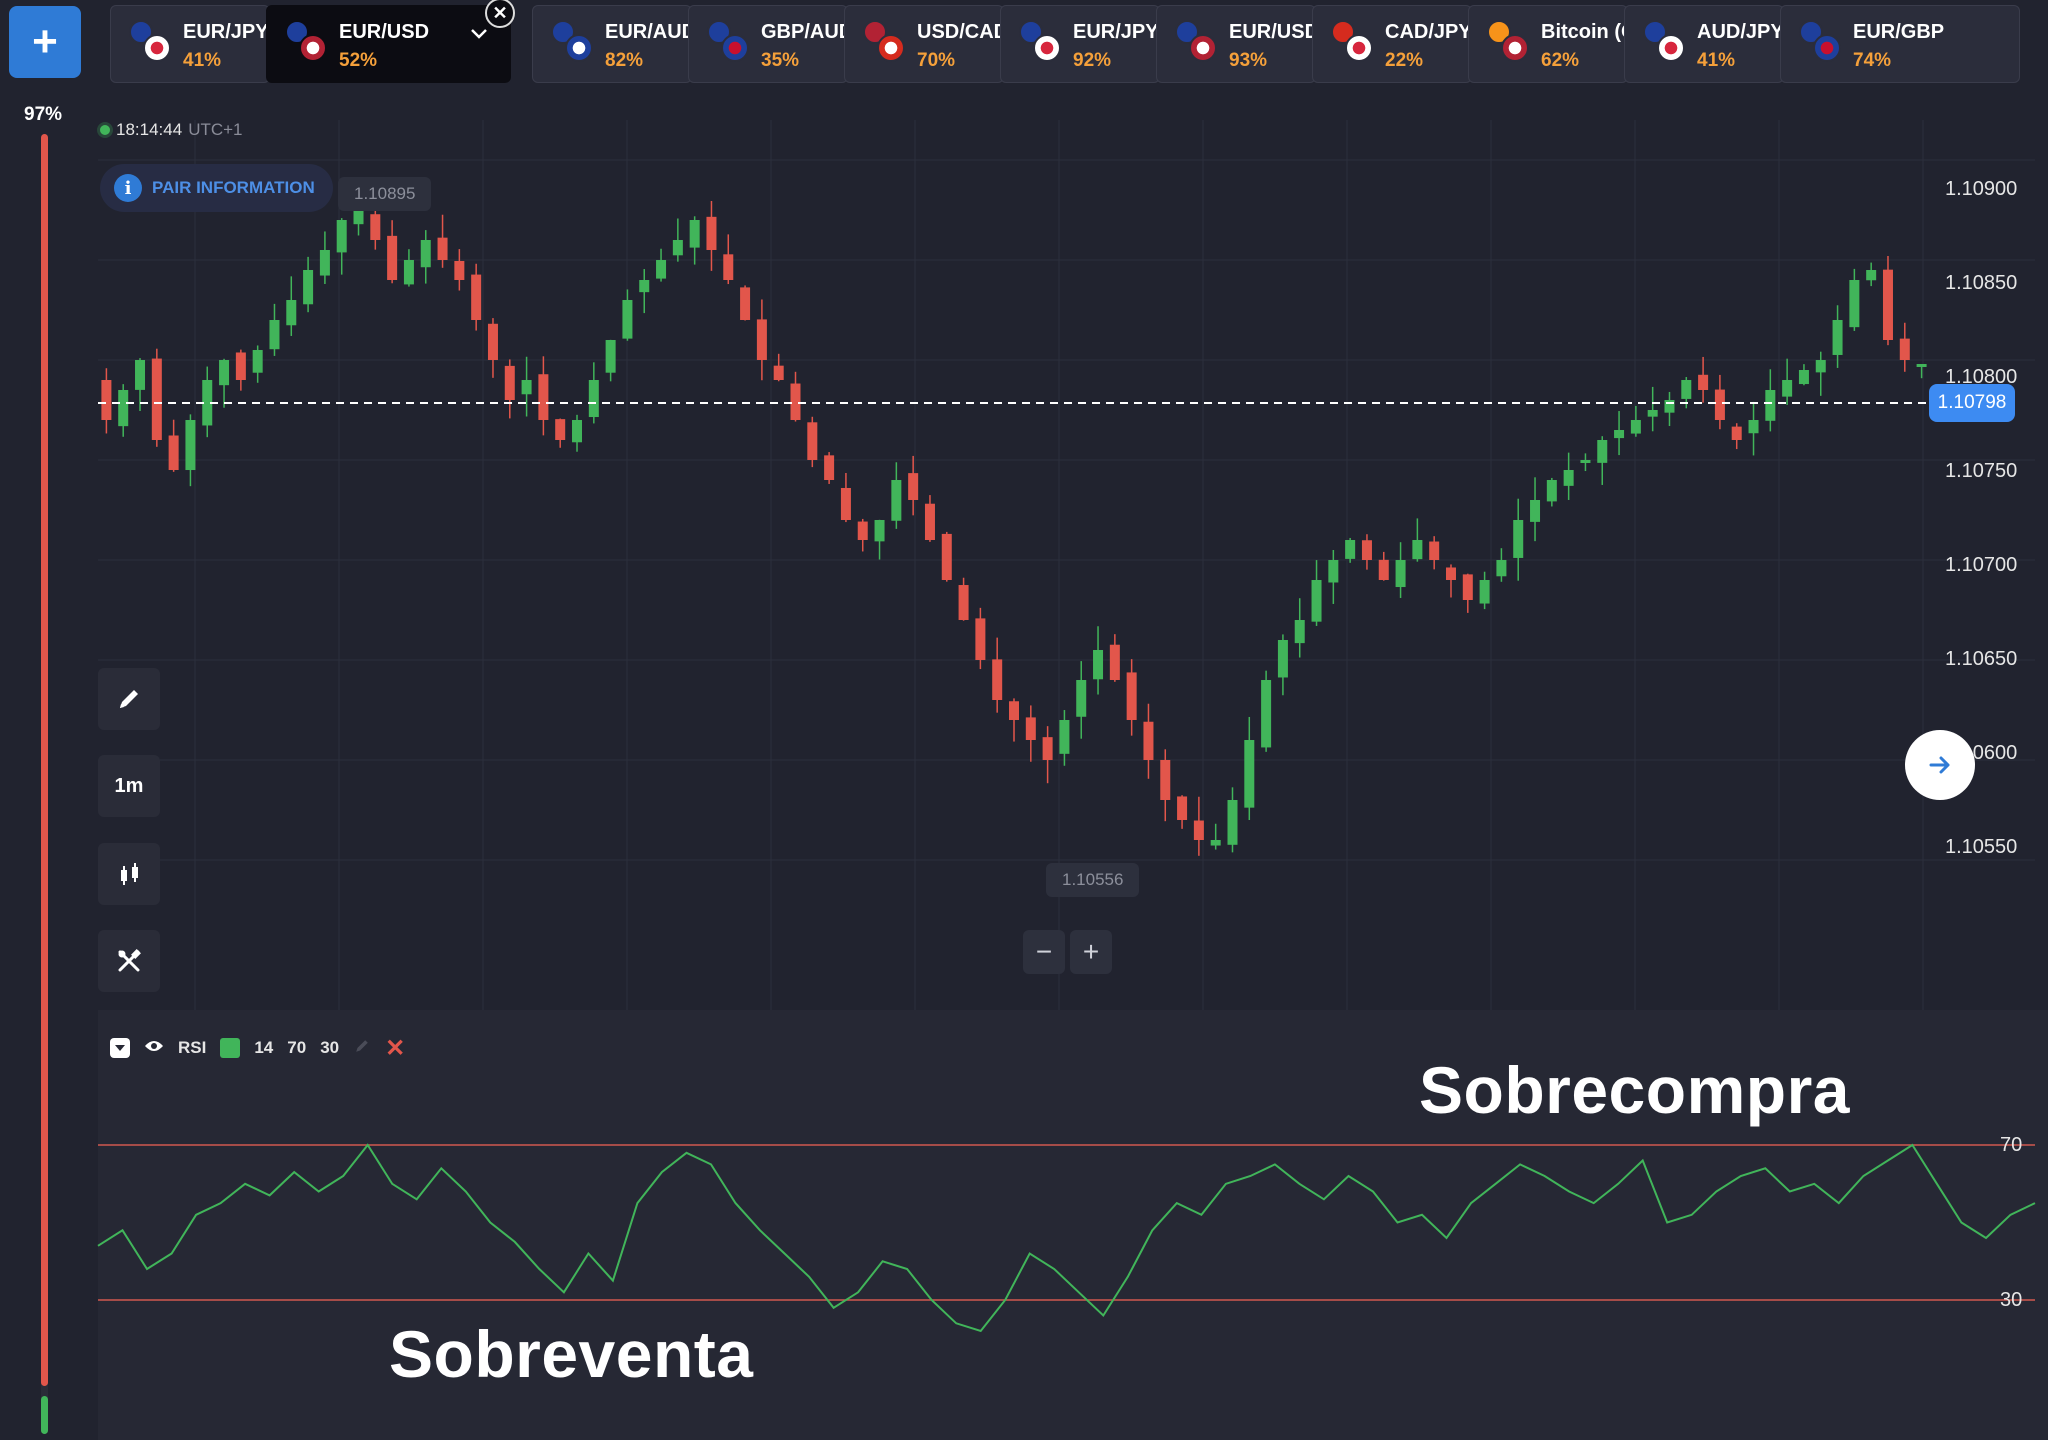 Image resolution: width=2048 pixels, height=1440 pixels. What do you see at coordinates (571, 1354) in the screenshot?
I see `oversold-annotation: Sobreventa` at bounding box center [571, 1354].